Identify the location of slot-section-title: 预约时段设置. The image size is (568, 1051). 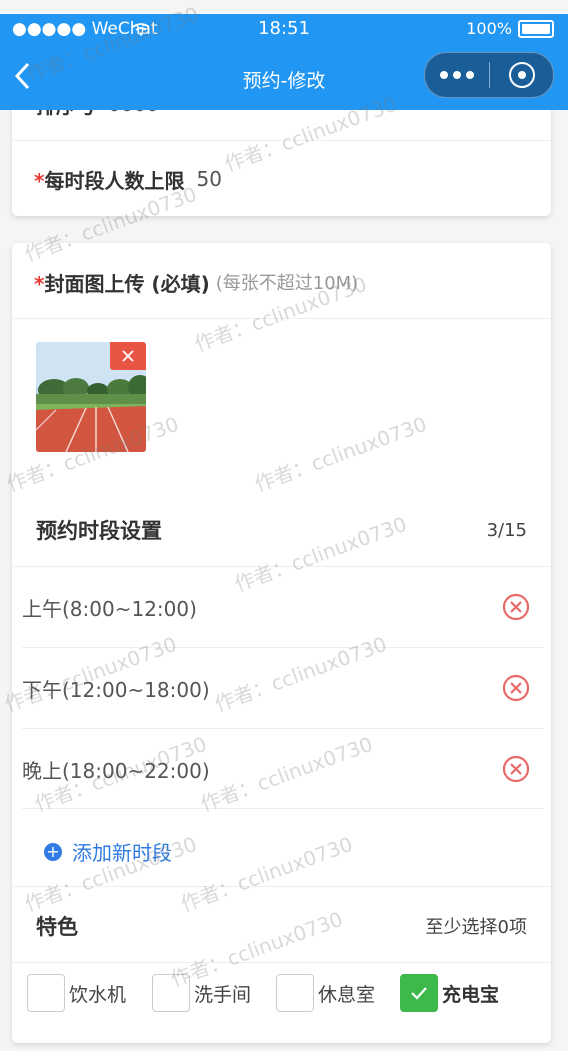
(99, 531).